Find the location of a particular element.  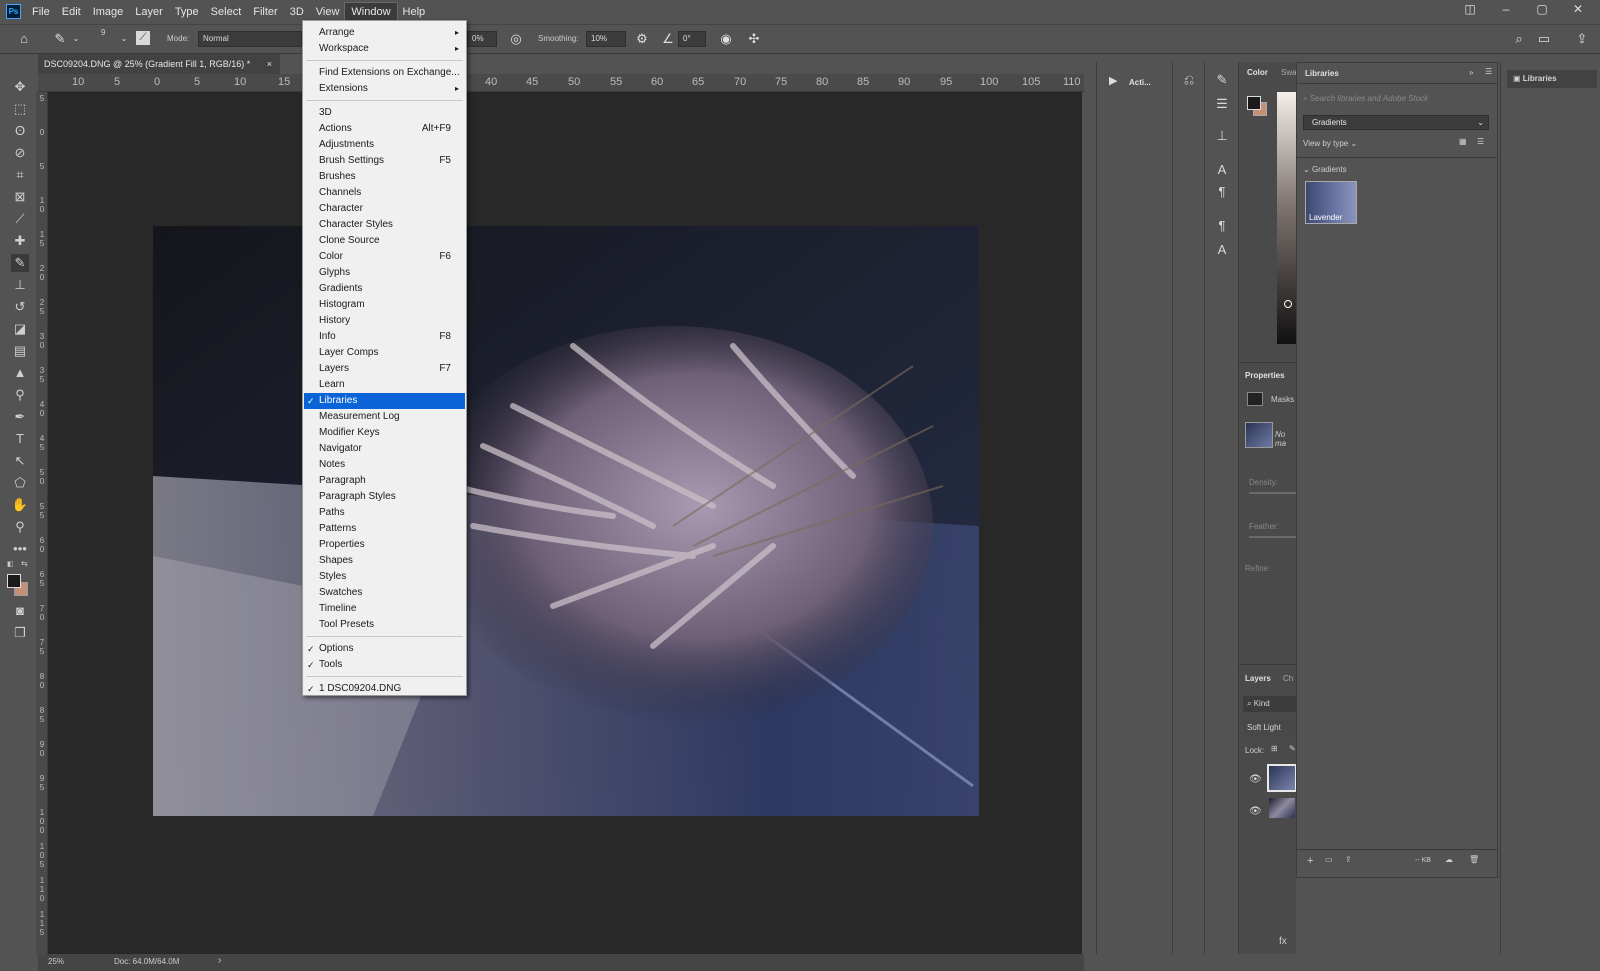

window-menu-item: ✓ Libraries is located at coordinates (384, 401).